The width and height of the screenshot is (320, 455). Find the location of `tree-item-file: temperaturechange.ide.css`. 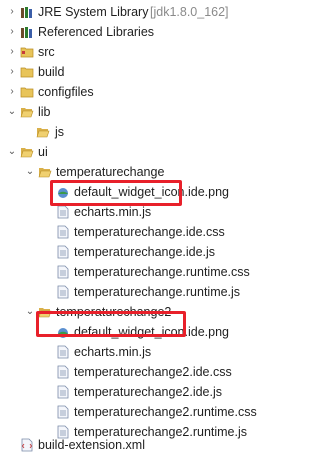

tree-item-file: temperaturechange.ide.css is located at coordinates (147, 232).